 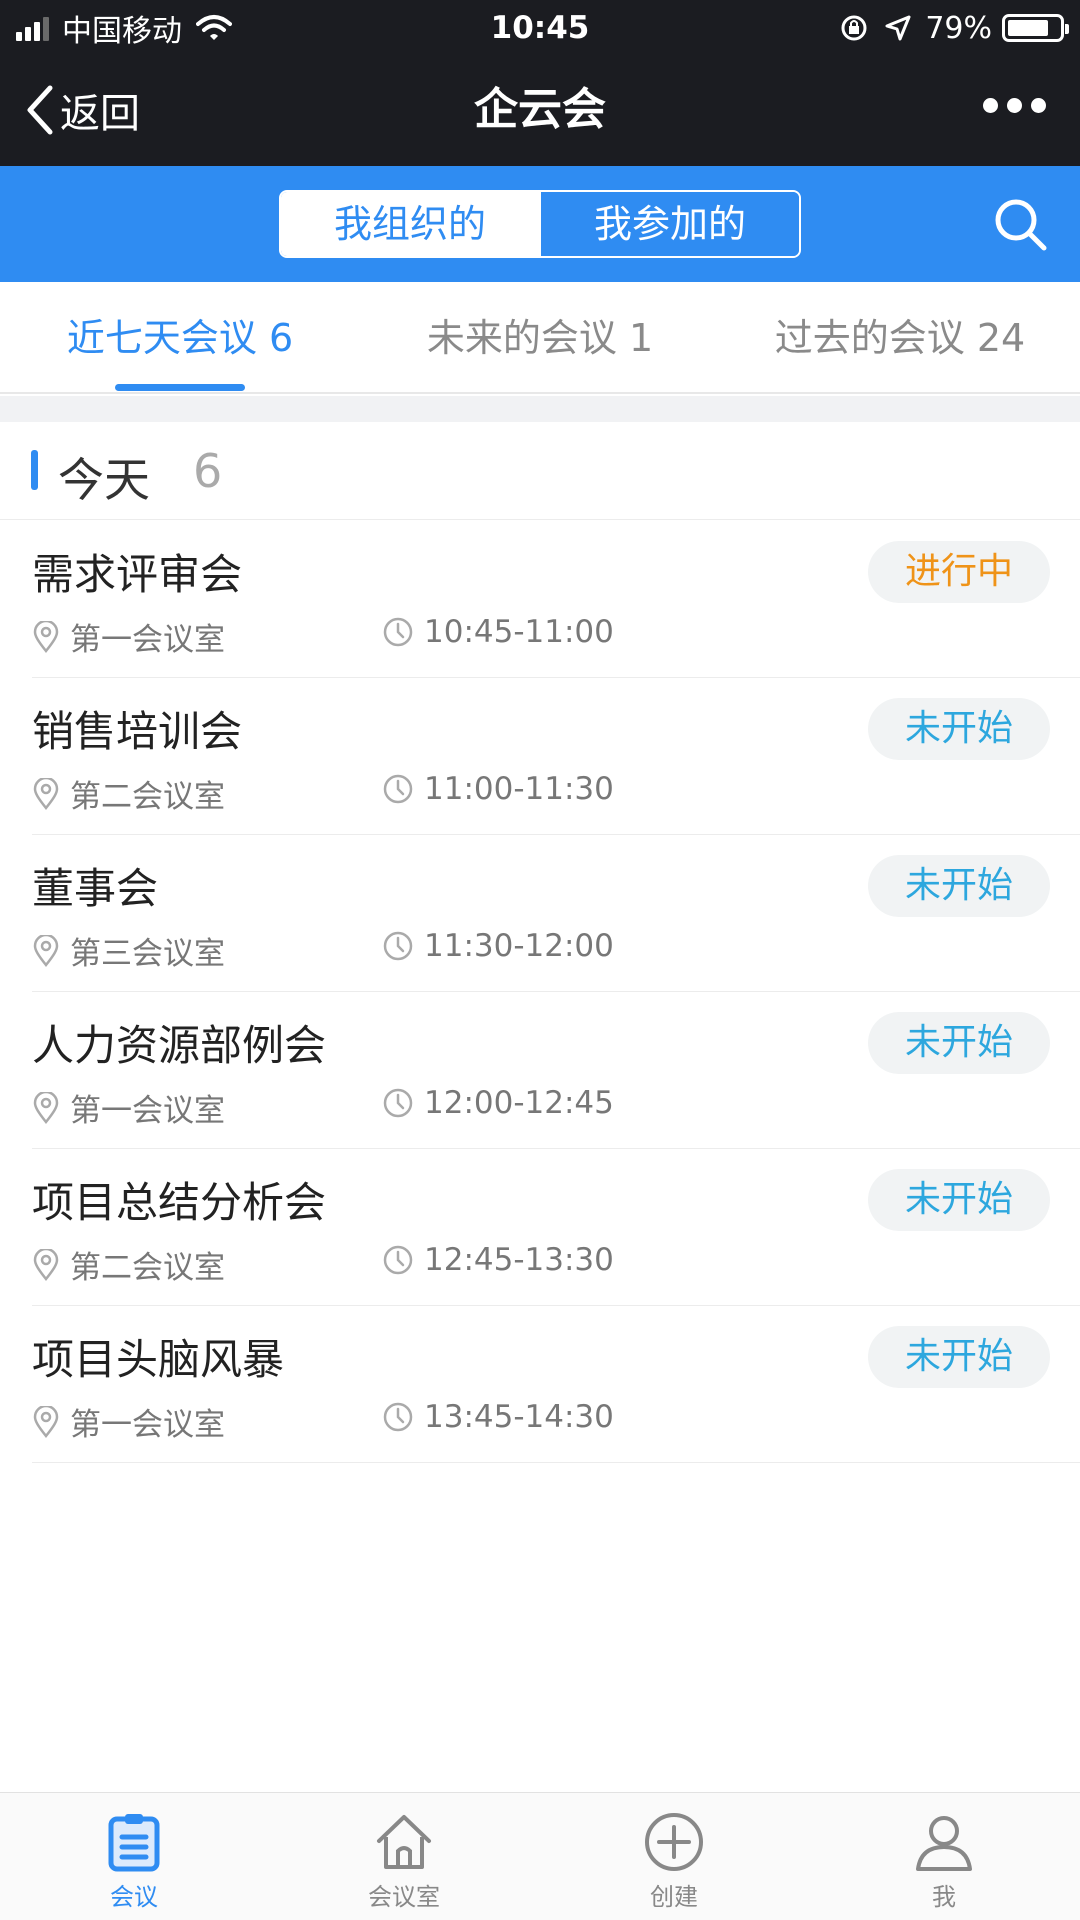 I want to click on meeting-item: 项目头脑风暴 第一会议室 13:45-14:30 未开始, so click(x=556, y=1384).